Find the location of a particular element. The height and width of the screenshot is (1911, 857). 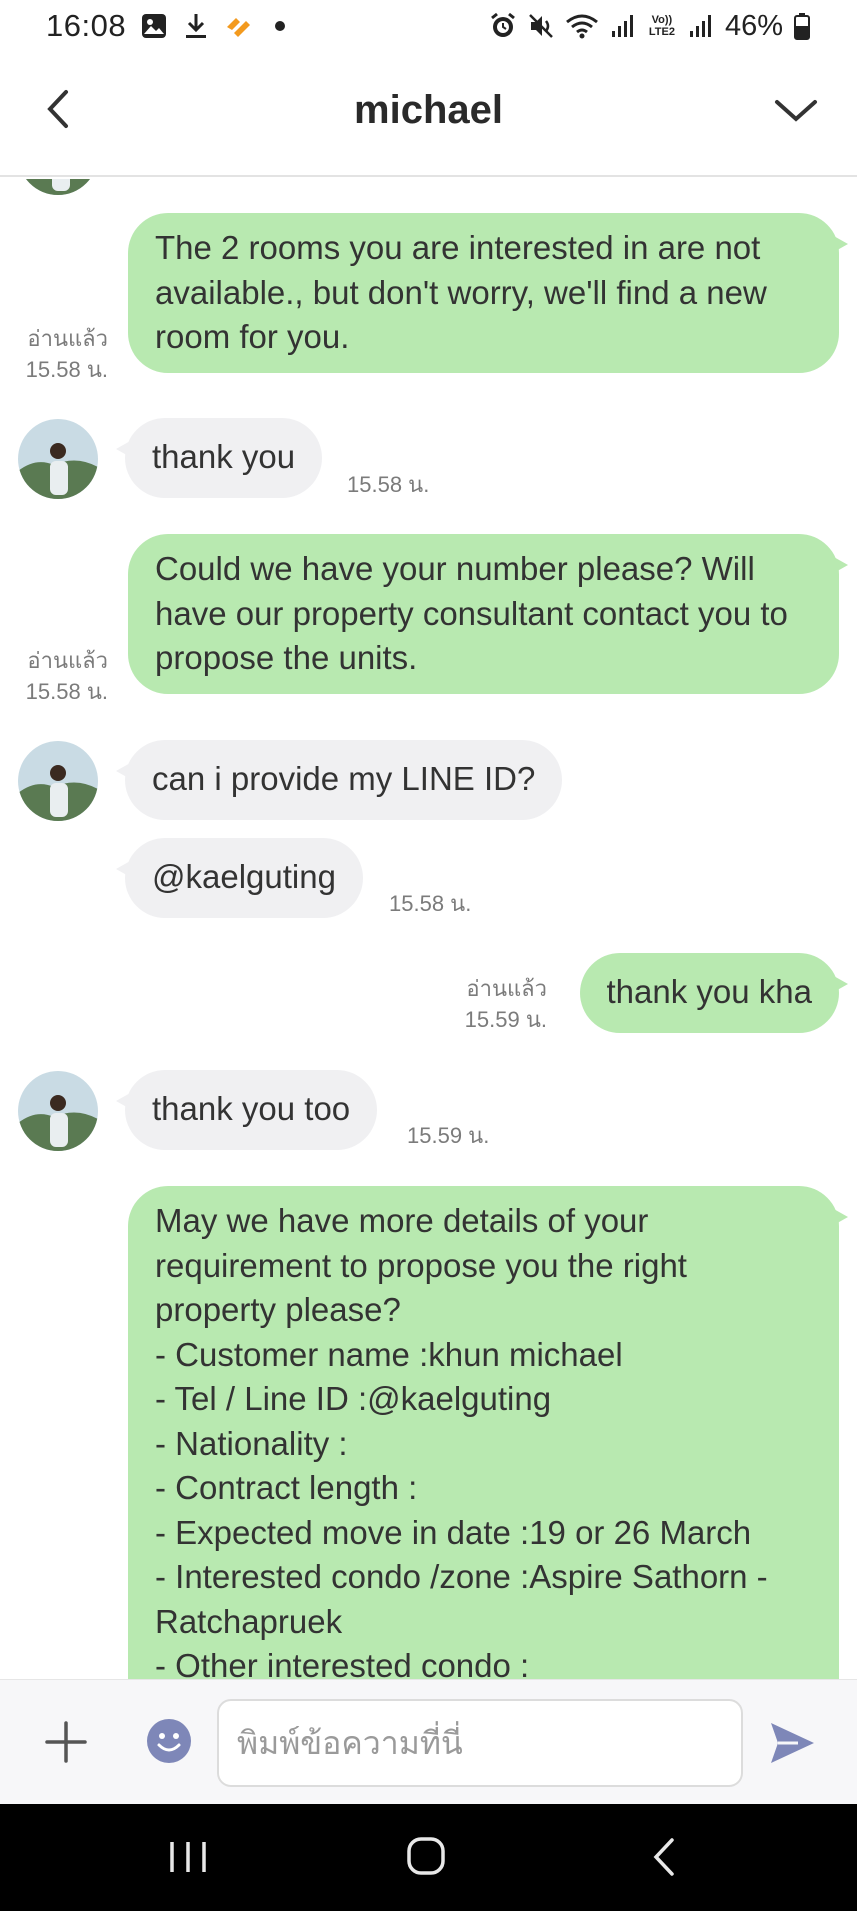

message-line: May we have more details of your is located at coordinates (402, 1220).